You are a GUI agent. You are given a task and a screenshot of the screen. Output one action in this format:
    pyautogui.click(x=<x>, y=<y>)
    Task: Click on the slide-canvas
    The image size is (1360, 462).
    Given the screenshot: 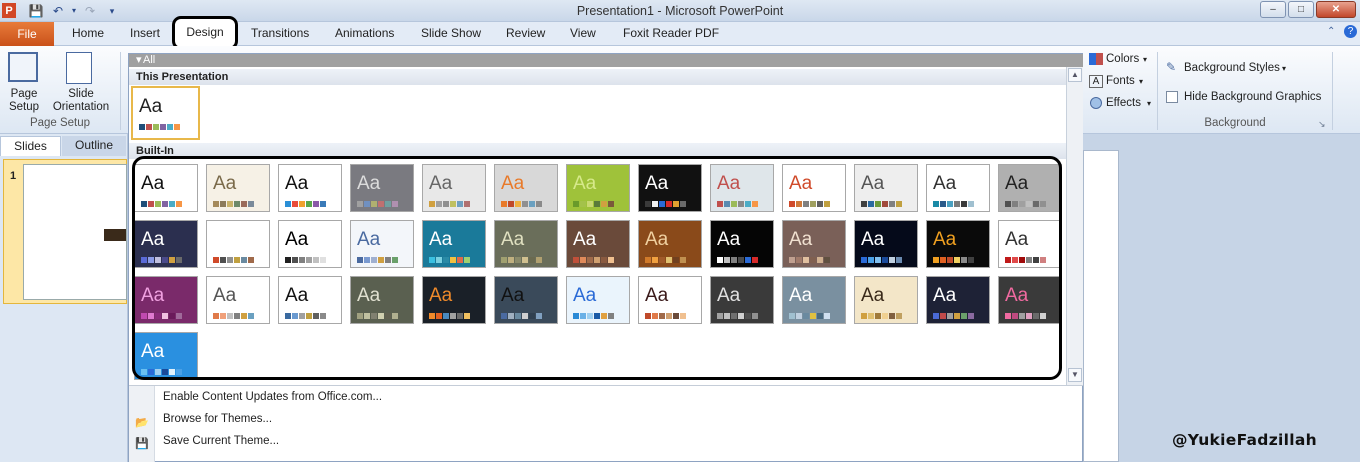 What is the action you would take?
    pyautogui.click(x=1101, y=306)
    